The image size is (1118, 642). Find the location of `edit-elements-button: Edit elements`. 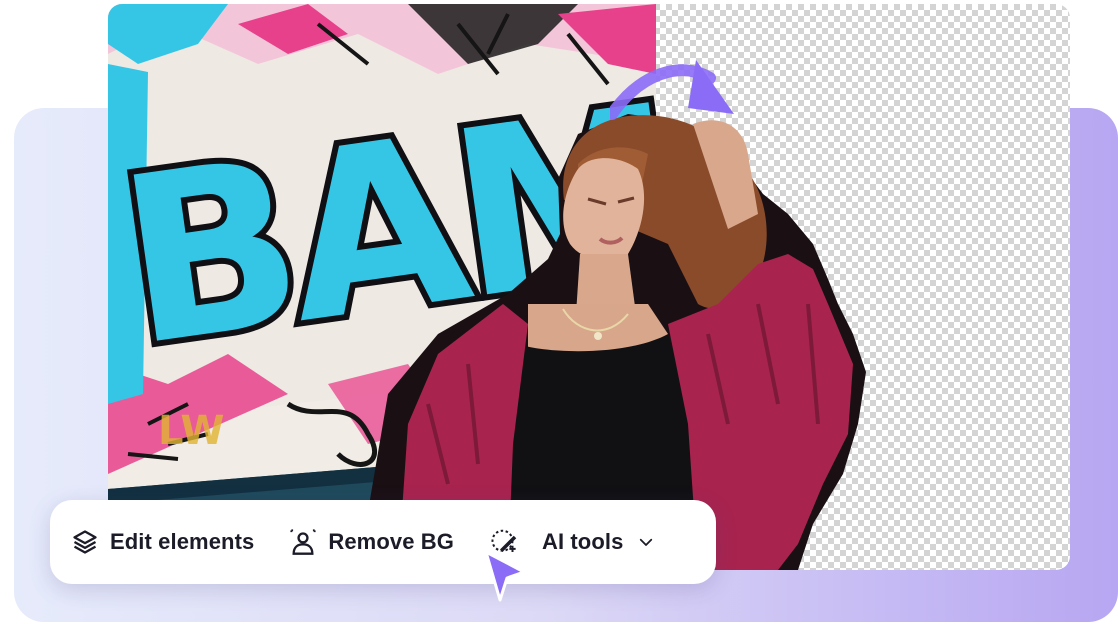

edit-elements-button: Edit elements is located at coordinates (162, 542).